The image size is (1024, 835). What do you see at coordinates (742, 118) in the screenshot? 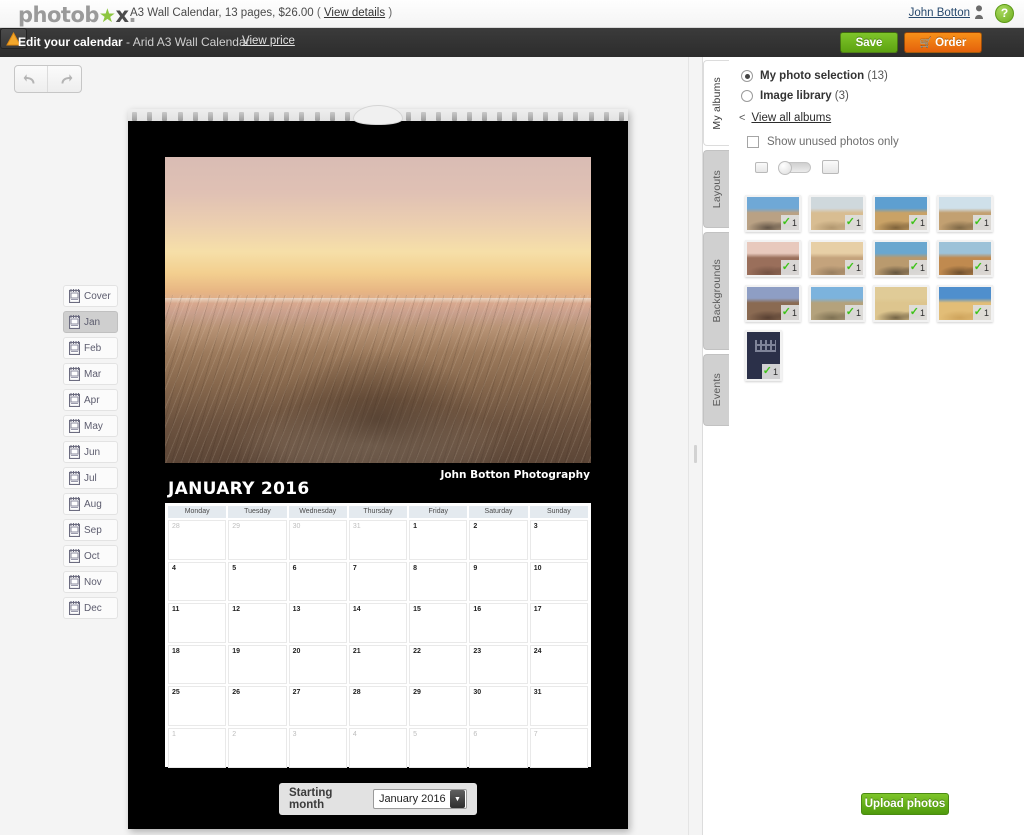
I see `back-chevron-icon: <` at bounding box center [742, 118].